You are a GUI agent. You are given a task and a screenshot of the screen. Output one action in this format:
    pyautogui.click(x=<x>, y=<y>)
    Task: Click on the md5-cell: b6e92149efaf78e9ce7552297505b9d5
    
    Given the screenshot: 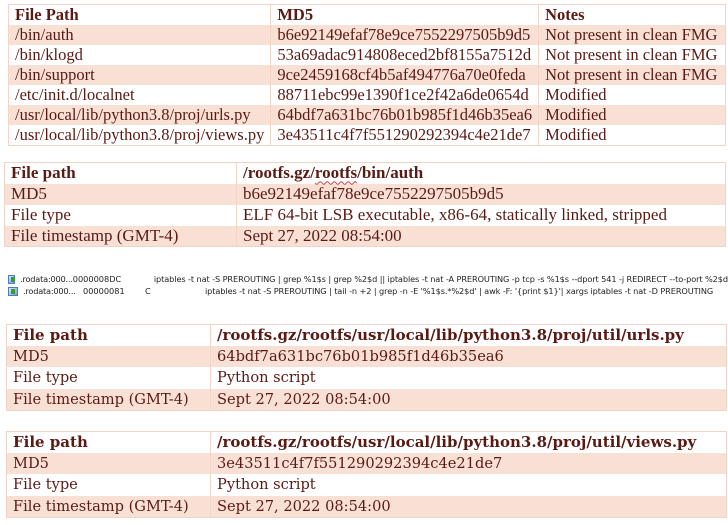 What is the action you would take?
    pyautogui.click(x=404, y=35)
    